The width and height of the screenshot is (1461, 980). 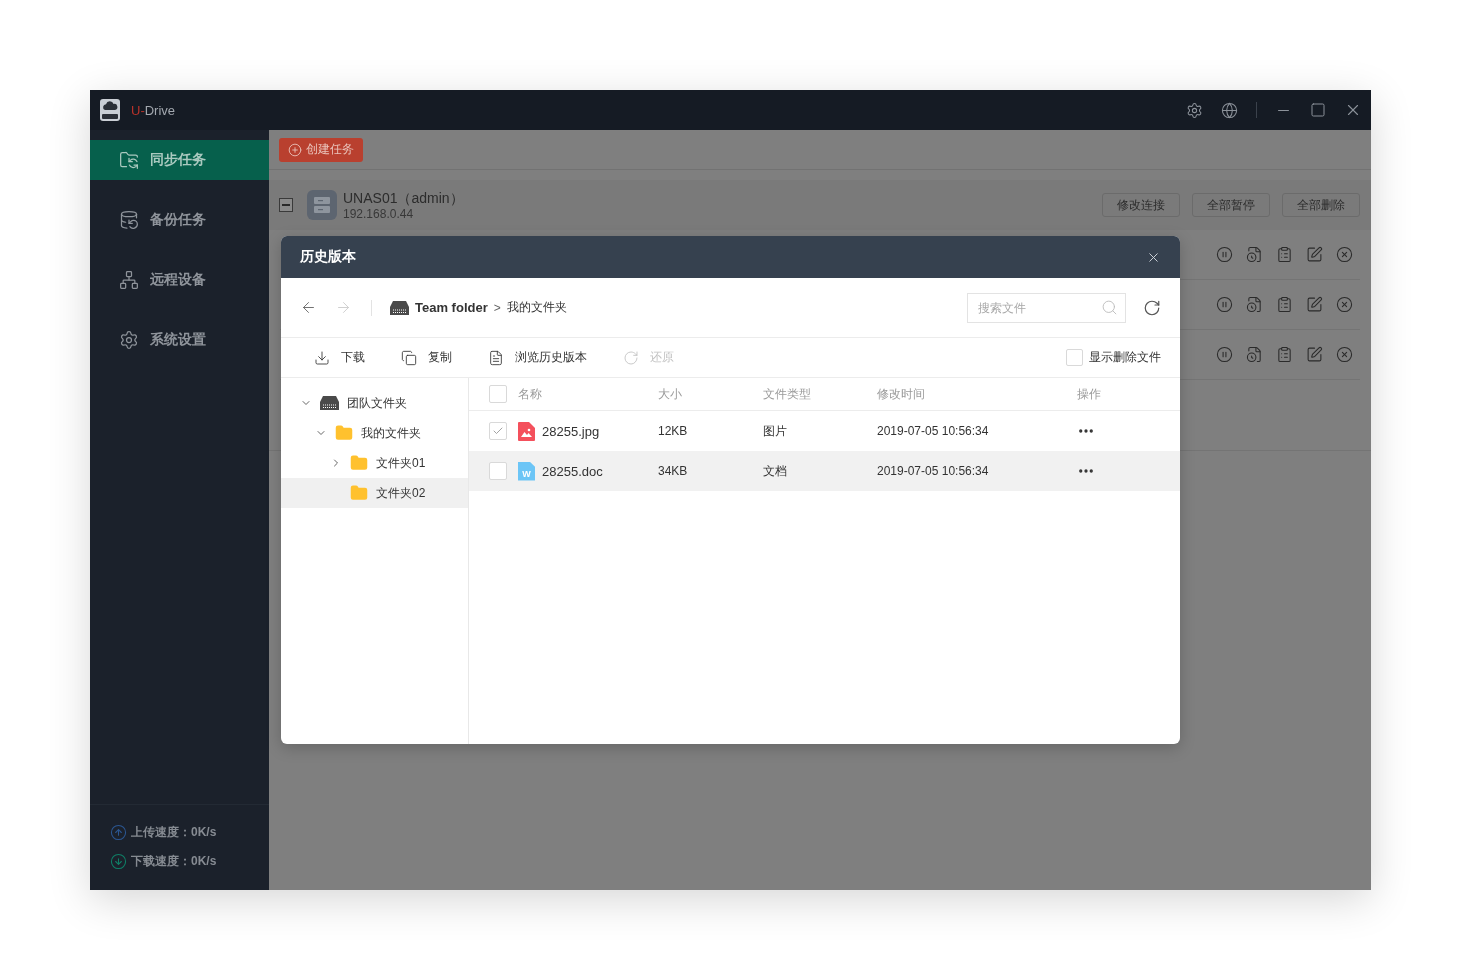 I want to click on sidebar-item: 同步任务, so click(x=179, y=160).